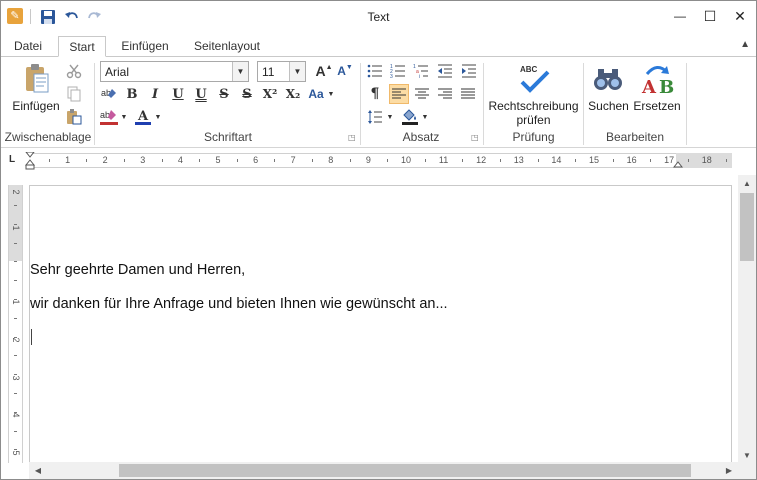 This screenshot has width=757, height=480. What do you see at coordinates (74, 94) in the screenshot?
I see `copy-button` at bounding box center [74, 94].